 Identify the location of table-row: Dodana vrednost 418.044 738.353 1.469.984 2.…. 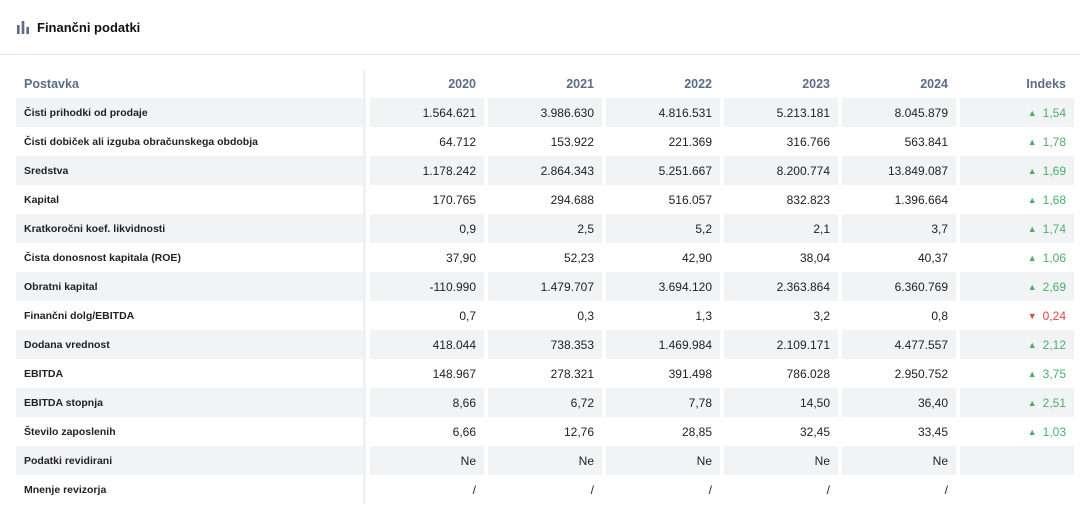
(545, 344).